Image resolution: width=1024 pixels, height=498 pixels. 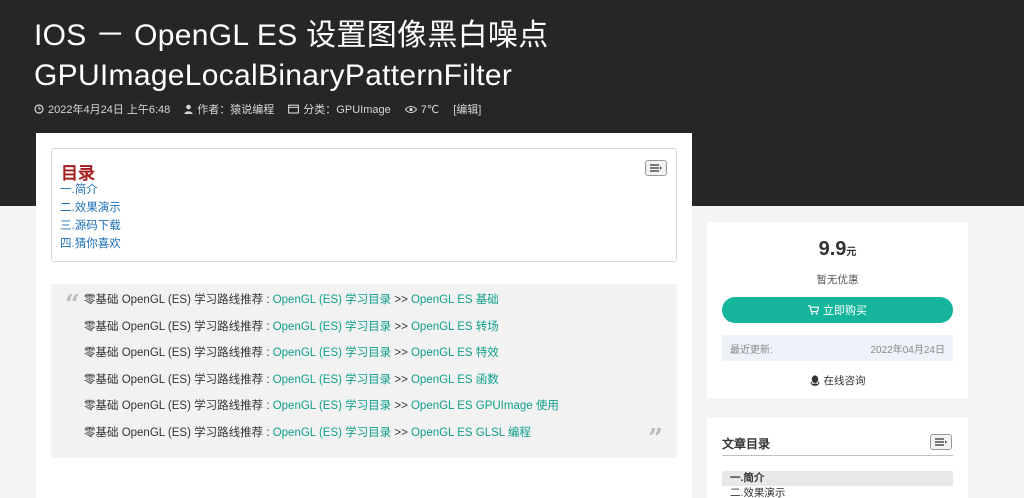 What do you see at coordinates (455, 353) in the screenshot?
I see `opengl-topic-link: OpenGL ES 特效` at bounding box center [455, 353].